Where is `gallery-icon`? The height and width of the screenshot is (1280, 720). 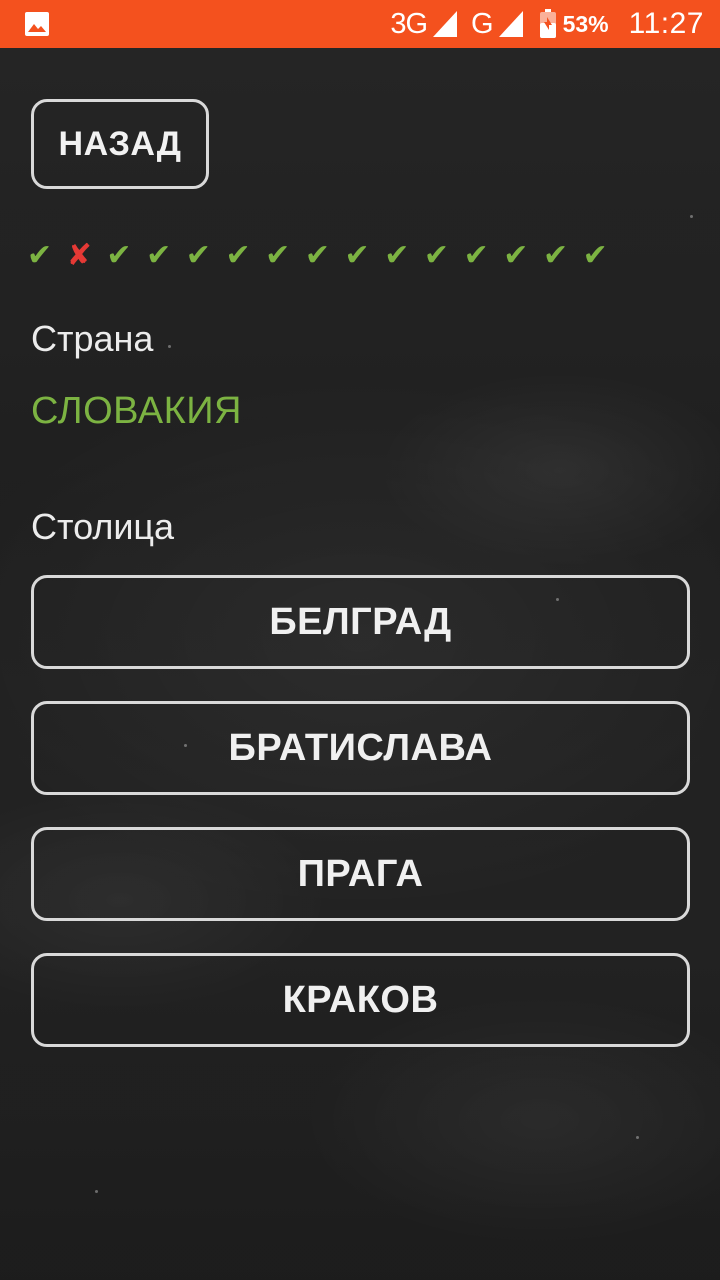 gallery-icon is located at coordinates (37, 24).